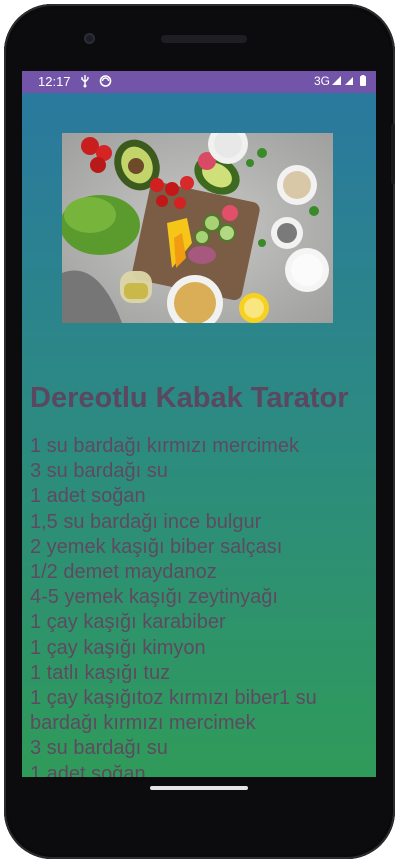 This screenshot has height=860, width=400. I want to click on status-bar: 12:17 3G, so click(199, 82).